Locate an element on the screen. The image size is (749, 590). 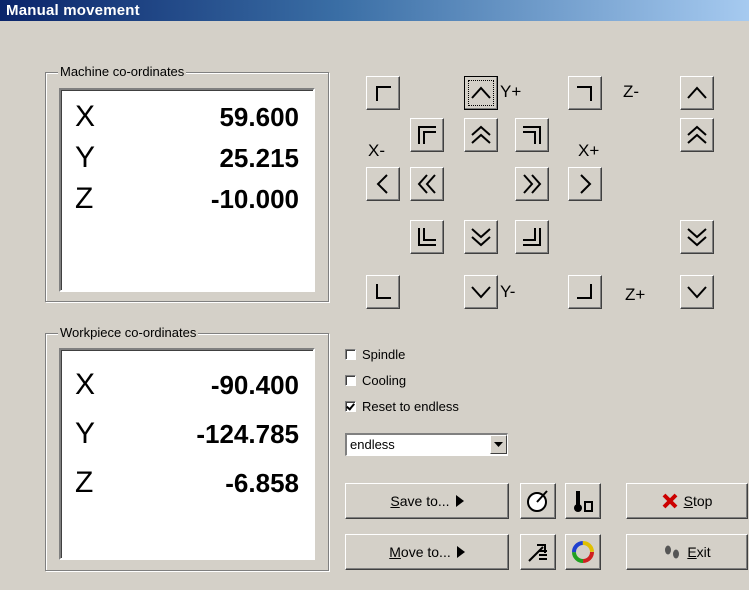
jog-xplus-yplus-fast-button is located at coordinates (532, 135).